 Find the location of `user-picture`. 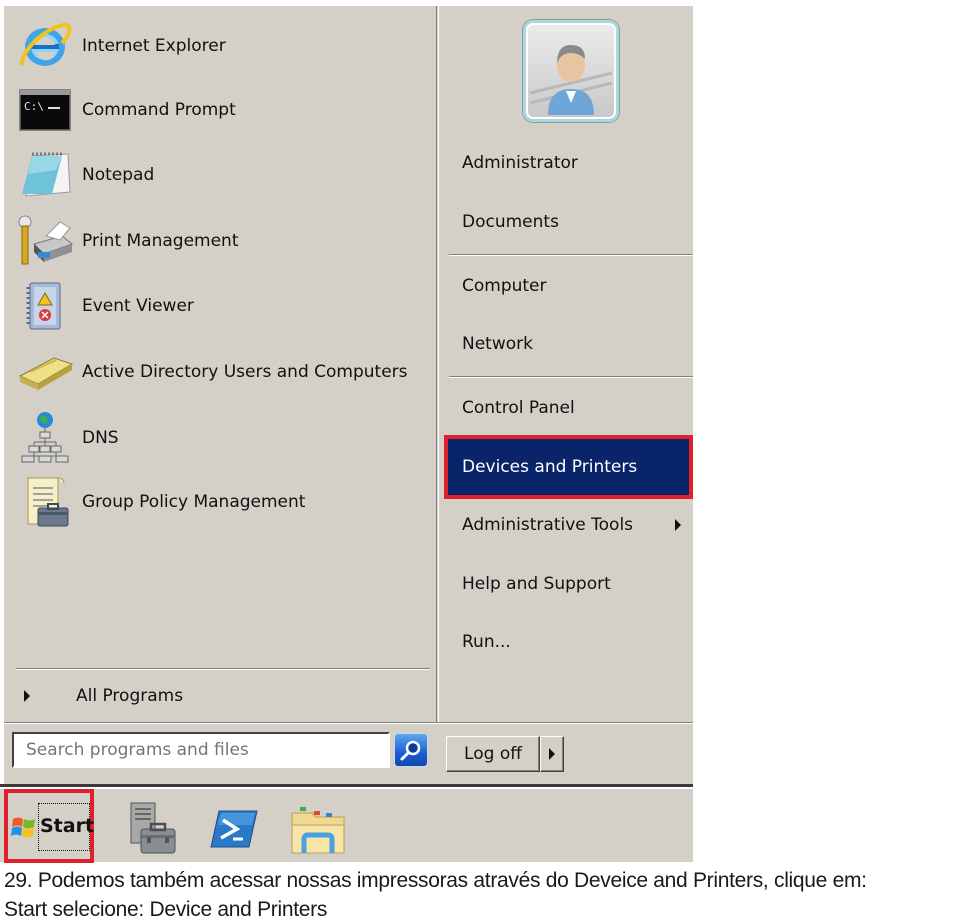

user-picture is located at coordinates (571, 71).